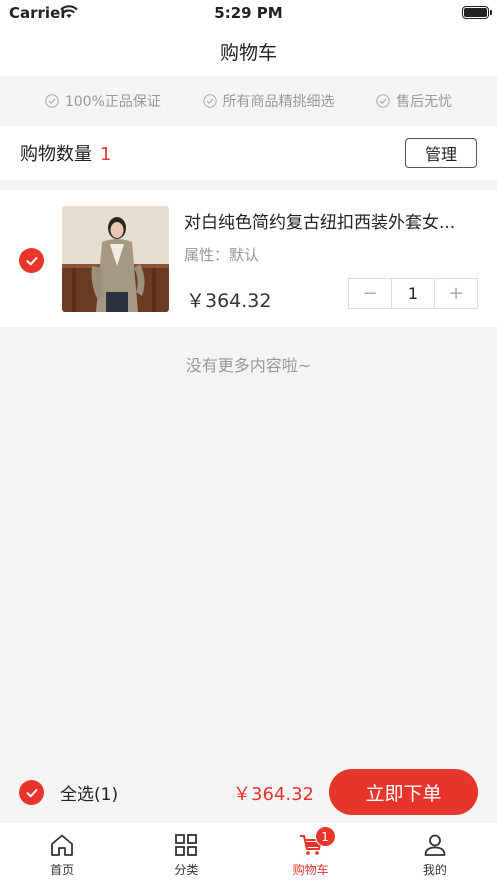  Describe the element at coordinates (456, 293) in the screenshot. I see `increase-button: +` at that location.